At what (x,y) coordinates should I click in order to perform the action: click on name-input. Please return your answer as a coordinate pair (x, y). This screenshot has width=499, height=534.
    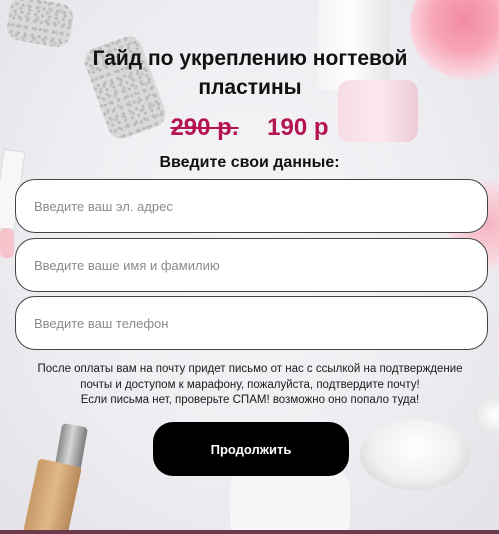
    Looking at the image, I should click on (251, 265).